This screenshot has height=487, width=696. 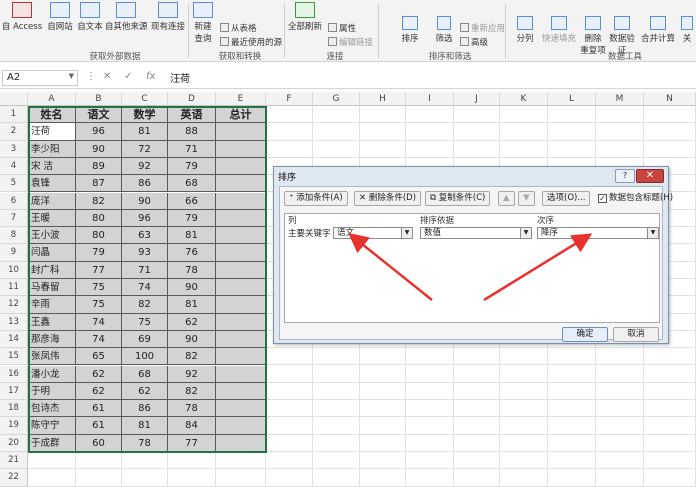 What do you see at coordinates (14, 149) in the screenshot?
I see `row-header: 3` at bounding box center [14, 149].